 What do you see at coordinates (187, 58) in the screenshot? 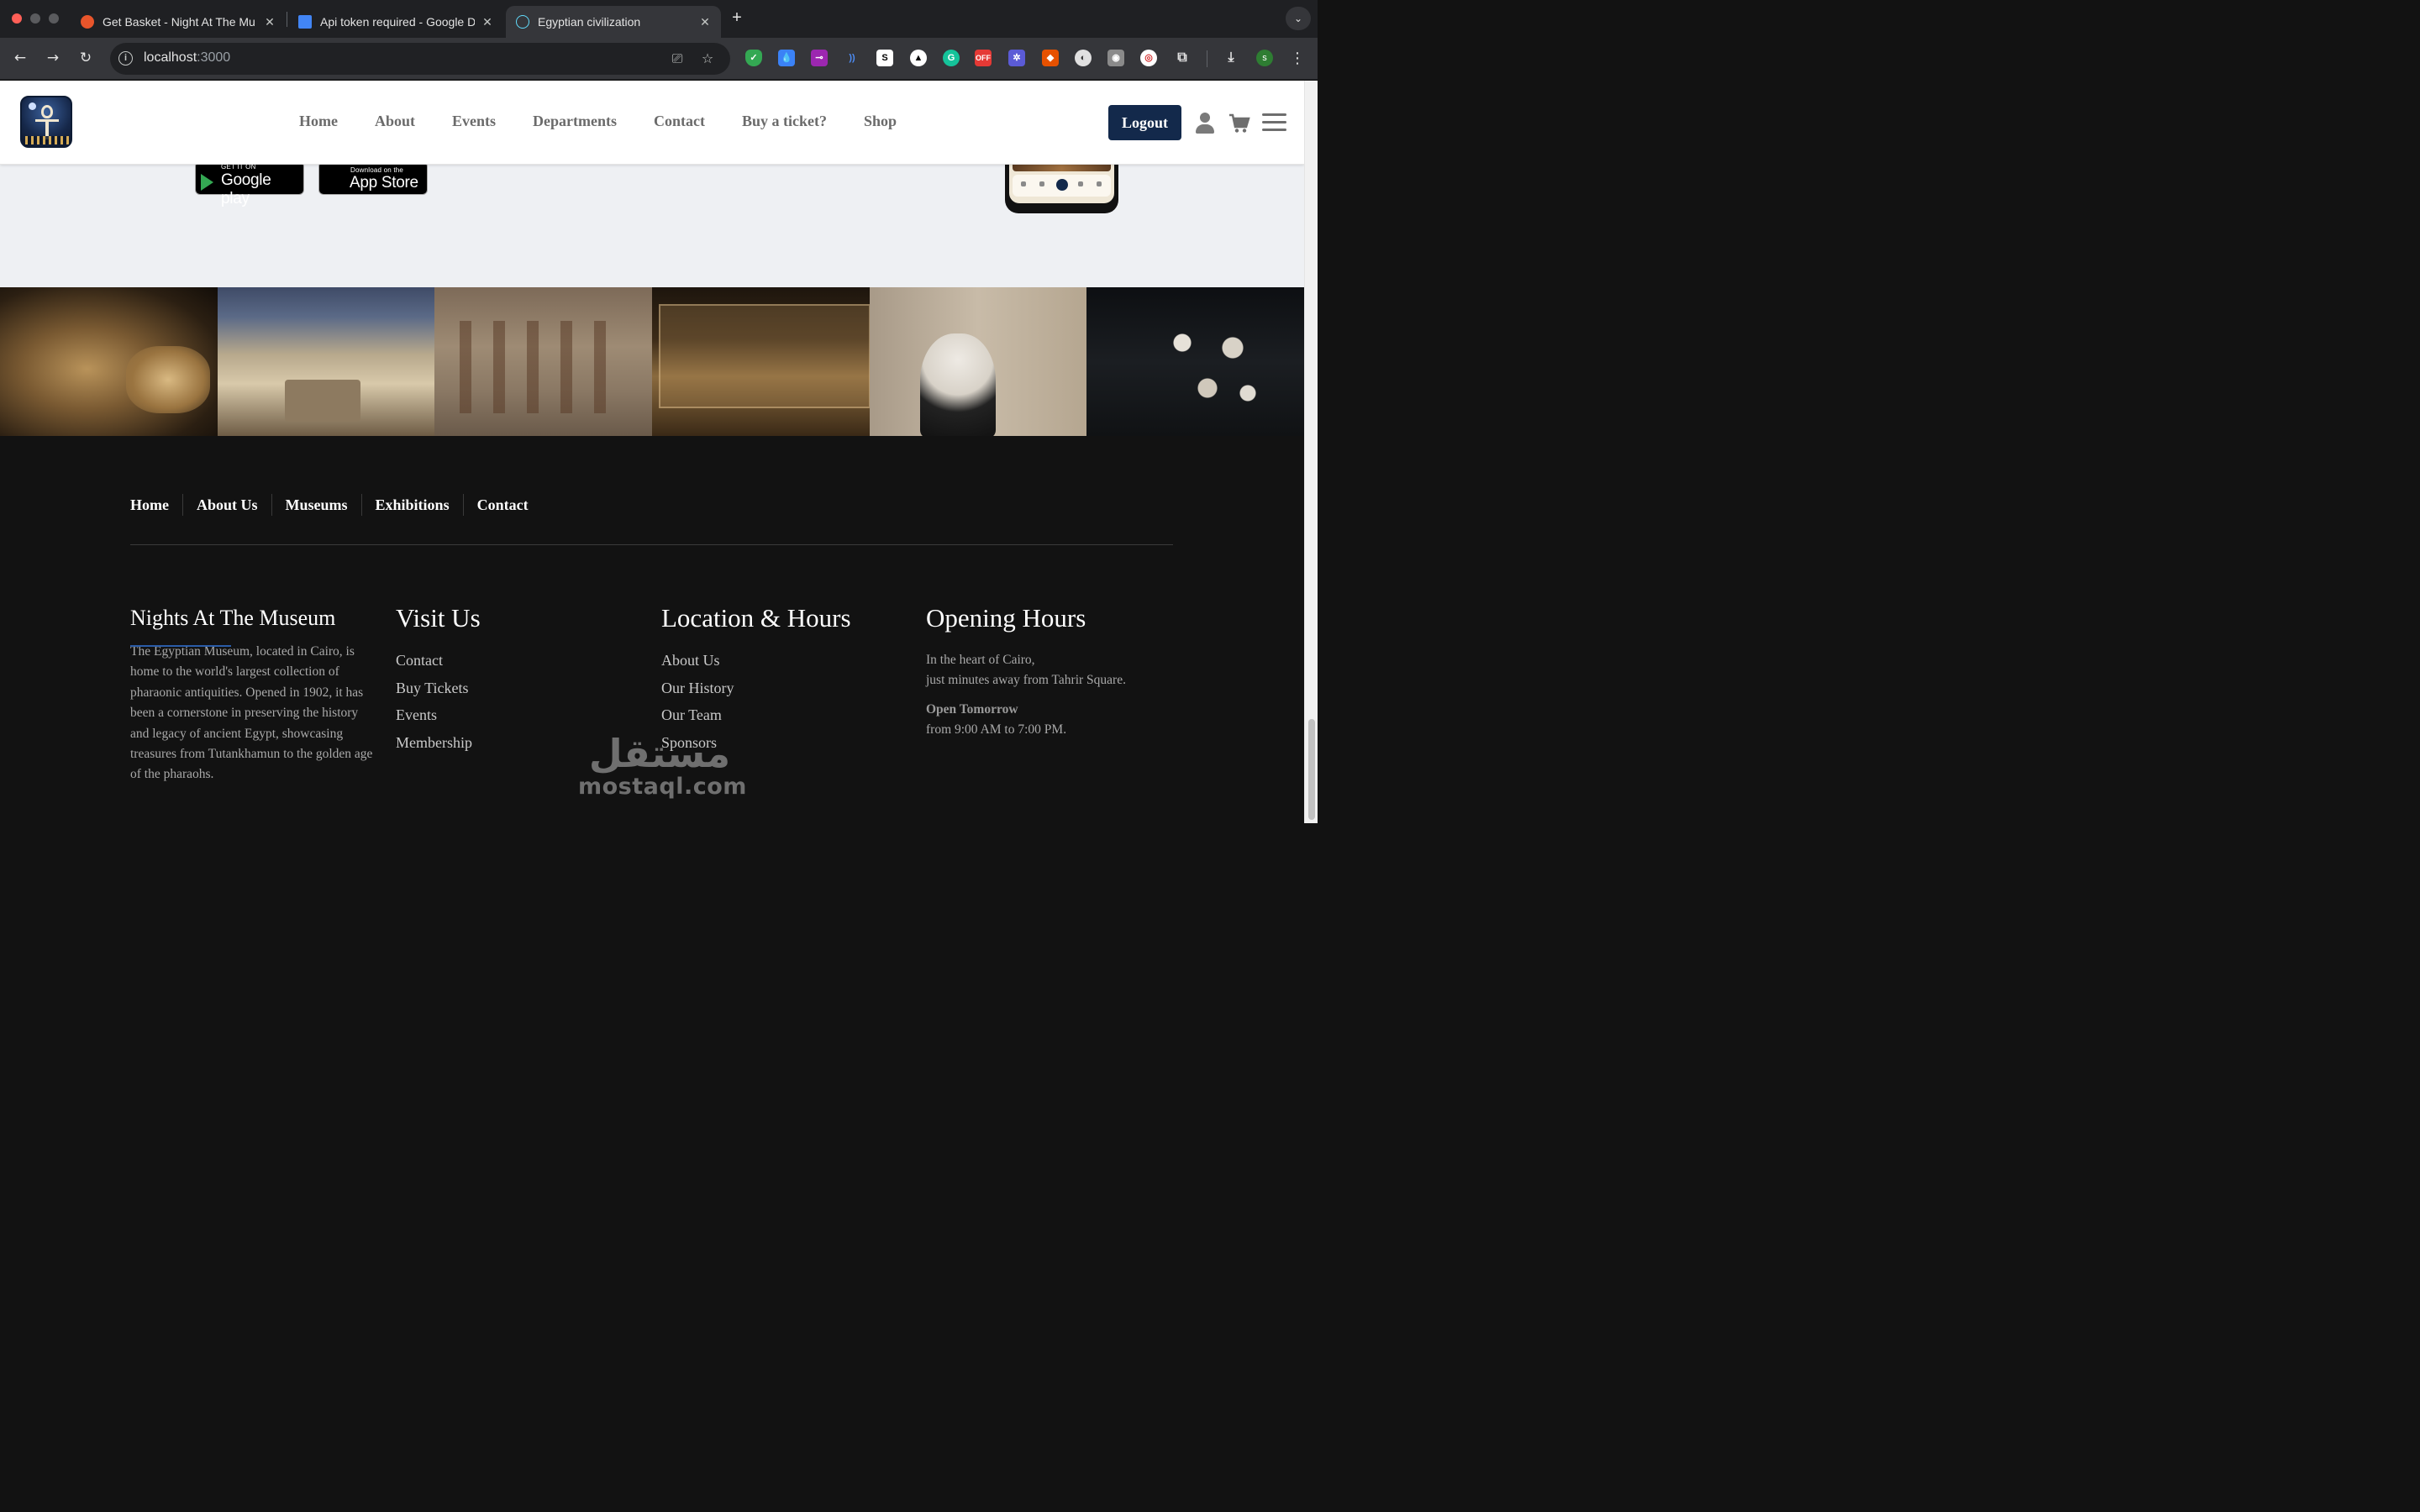
I see `url-text: localhost:3000` at bounding box center [187, 58].